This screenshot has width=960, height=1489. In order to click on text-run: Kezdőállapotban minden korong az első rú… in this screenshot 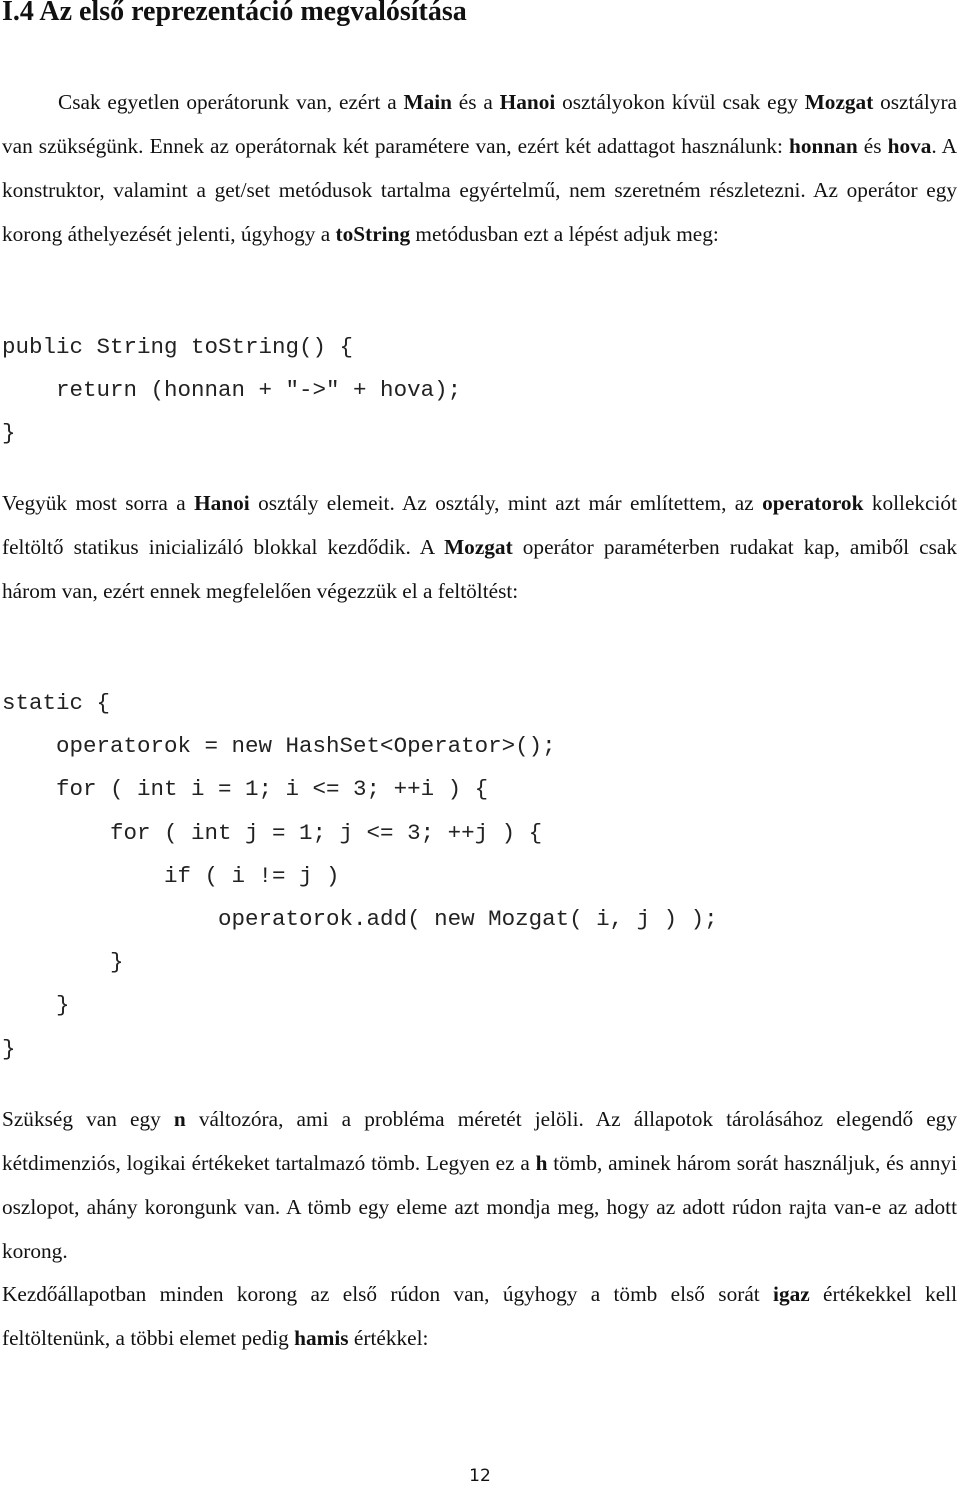, I will do `click(388, 1294)`.